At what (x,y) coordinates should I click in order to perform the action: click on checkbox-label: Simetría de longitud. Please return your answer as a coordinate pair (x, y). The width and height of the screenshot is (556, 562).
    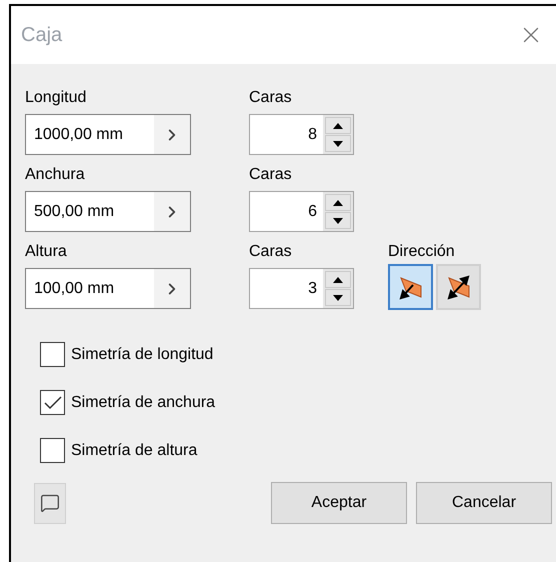
    Looking at the image, I should click on (142, 354).